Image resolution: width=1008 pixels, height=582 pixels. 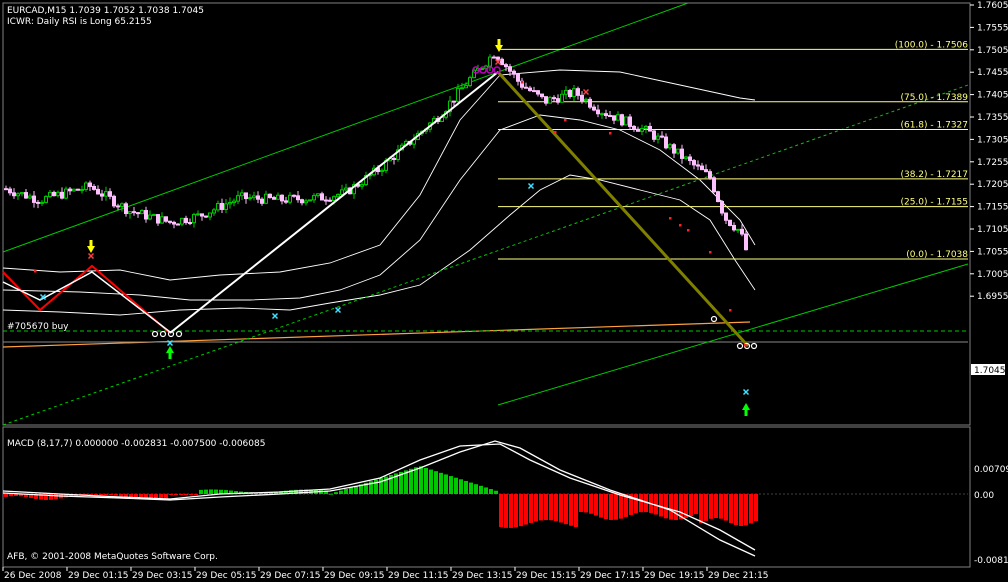 I want to click on current-price-label: 1.7045, so click(x=990, y=371).